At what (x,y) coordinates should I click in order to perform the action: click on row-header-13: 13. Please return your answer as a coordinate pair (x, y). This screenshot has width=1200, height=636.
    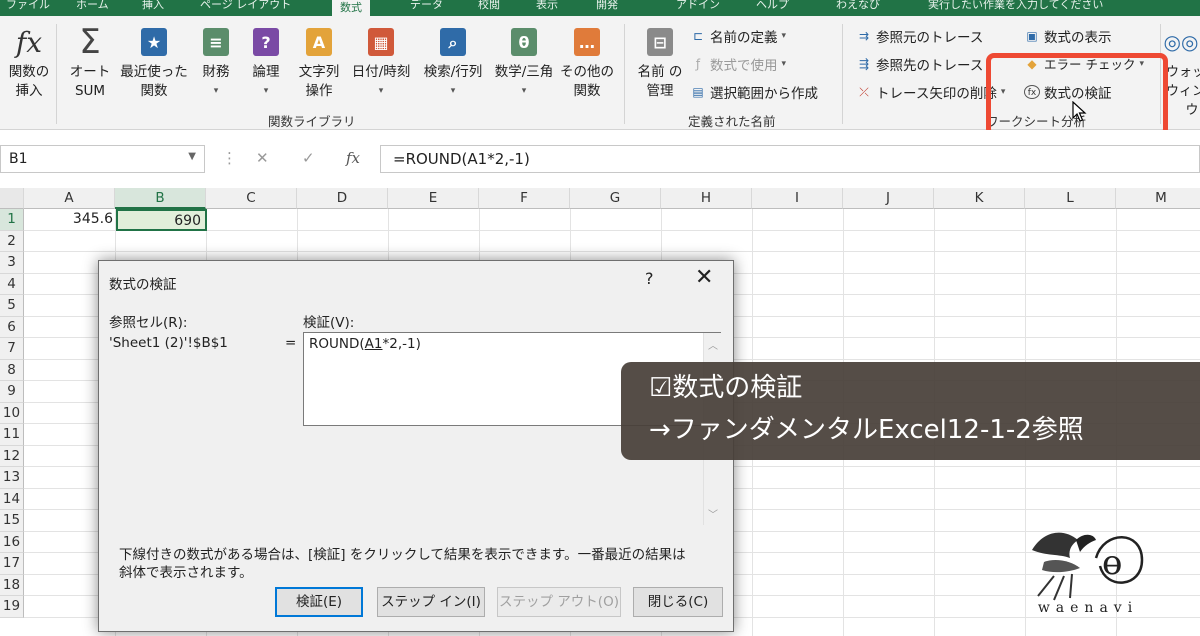
    Looking at the image, I should click on (12, 478).